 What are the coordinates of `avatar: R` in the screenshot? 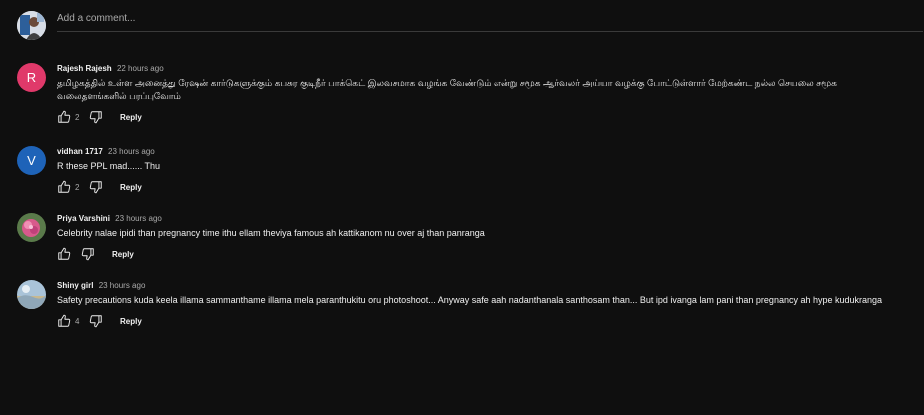 It's located at (31, 77).